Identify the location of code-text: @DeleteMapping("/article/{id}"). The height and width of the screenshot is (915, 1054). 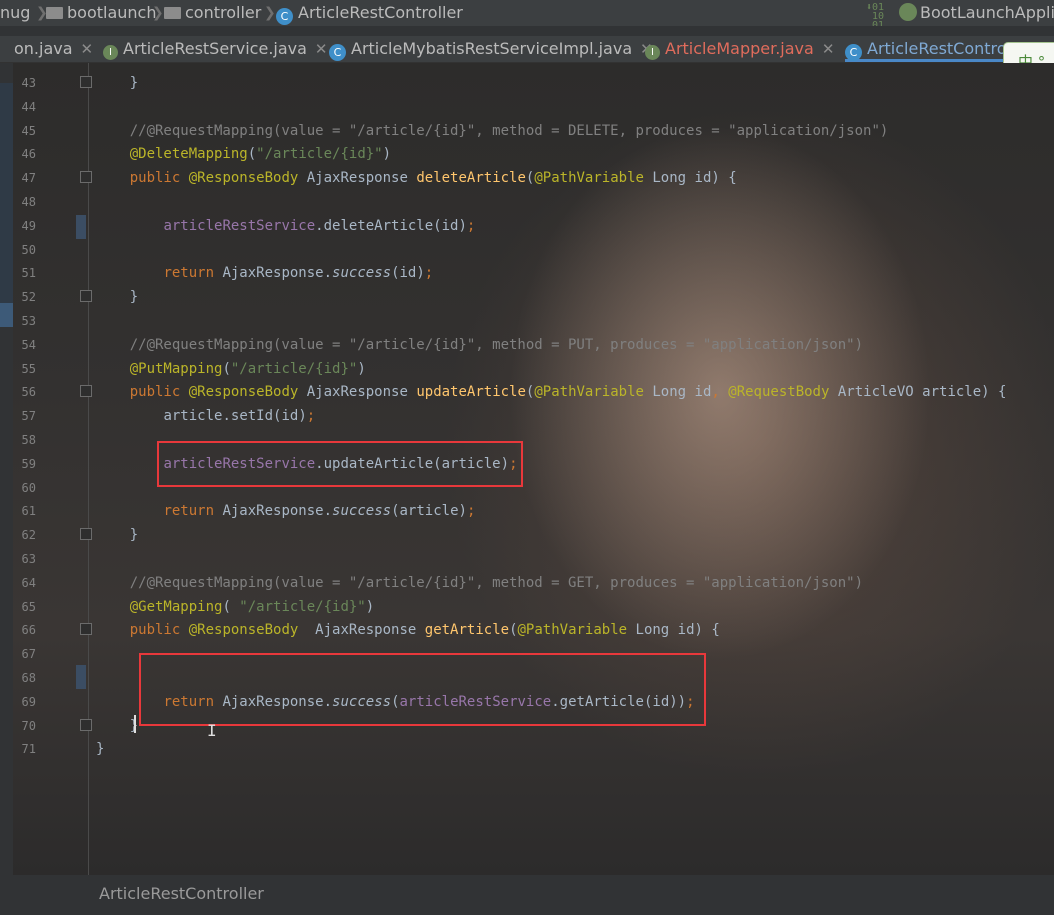
(260, 154).